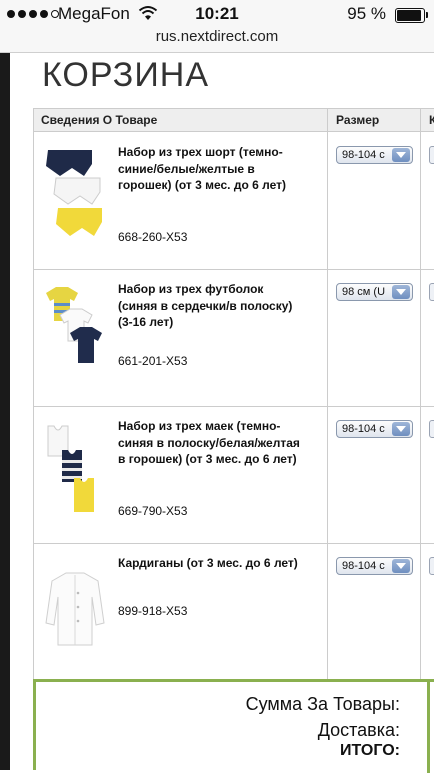  What do you see at coordinates (75, 197) in the screenshot?
I see `product-image-shorts` at bounding box center [75, 197].